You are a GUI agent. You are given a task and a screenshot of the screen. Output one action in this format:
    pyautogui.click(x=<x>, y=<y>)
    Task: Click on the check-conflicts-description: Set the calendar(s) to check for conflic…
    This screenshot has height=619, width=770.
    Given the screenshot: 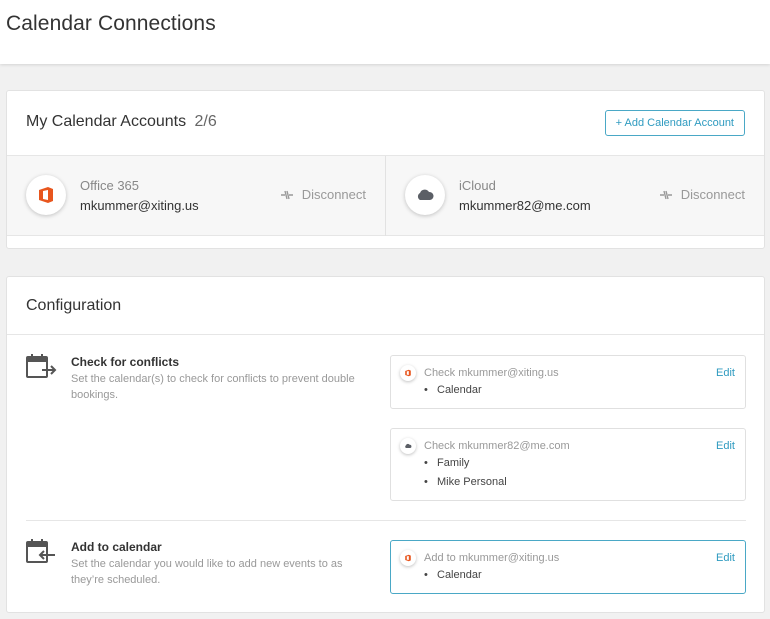 What is the action you would take?
    pyautogui.click(x=213, y=387)
    